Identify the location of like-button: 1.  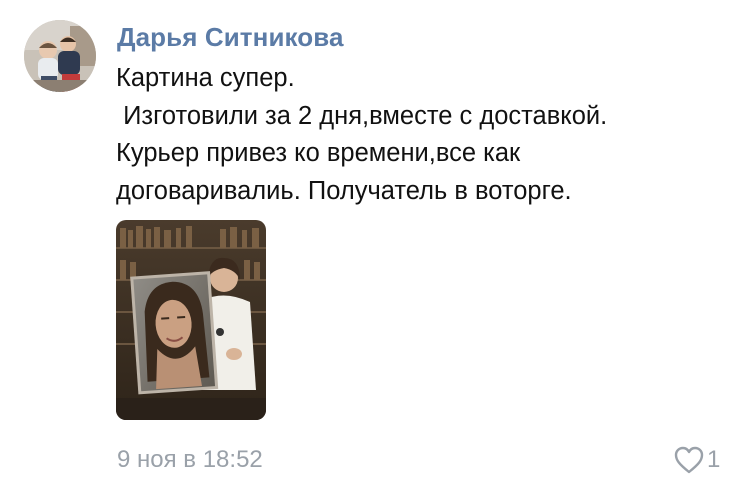
(696, 460).